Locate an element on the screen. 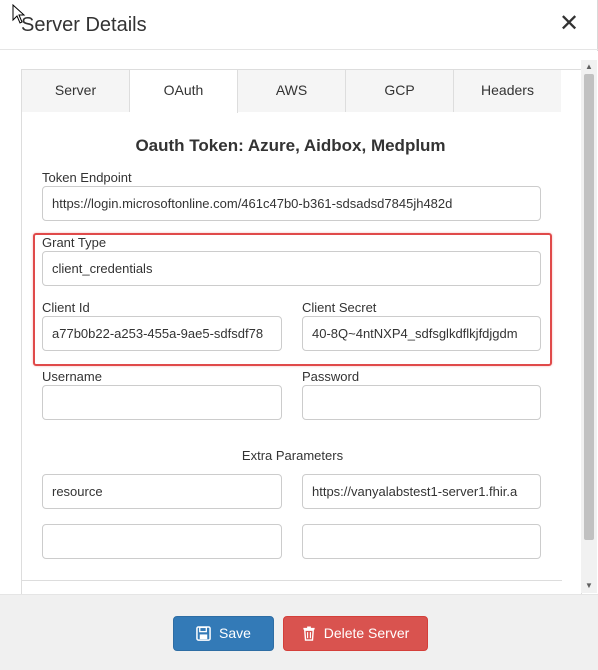 The image size is (598, 670). tab-server: Server is located at coordinates (76, 91).